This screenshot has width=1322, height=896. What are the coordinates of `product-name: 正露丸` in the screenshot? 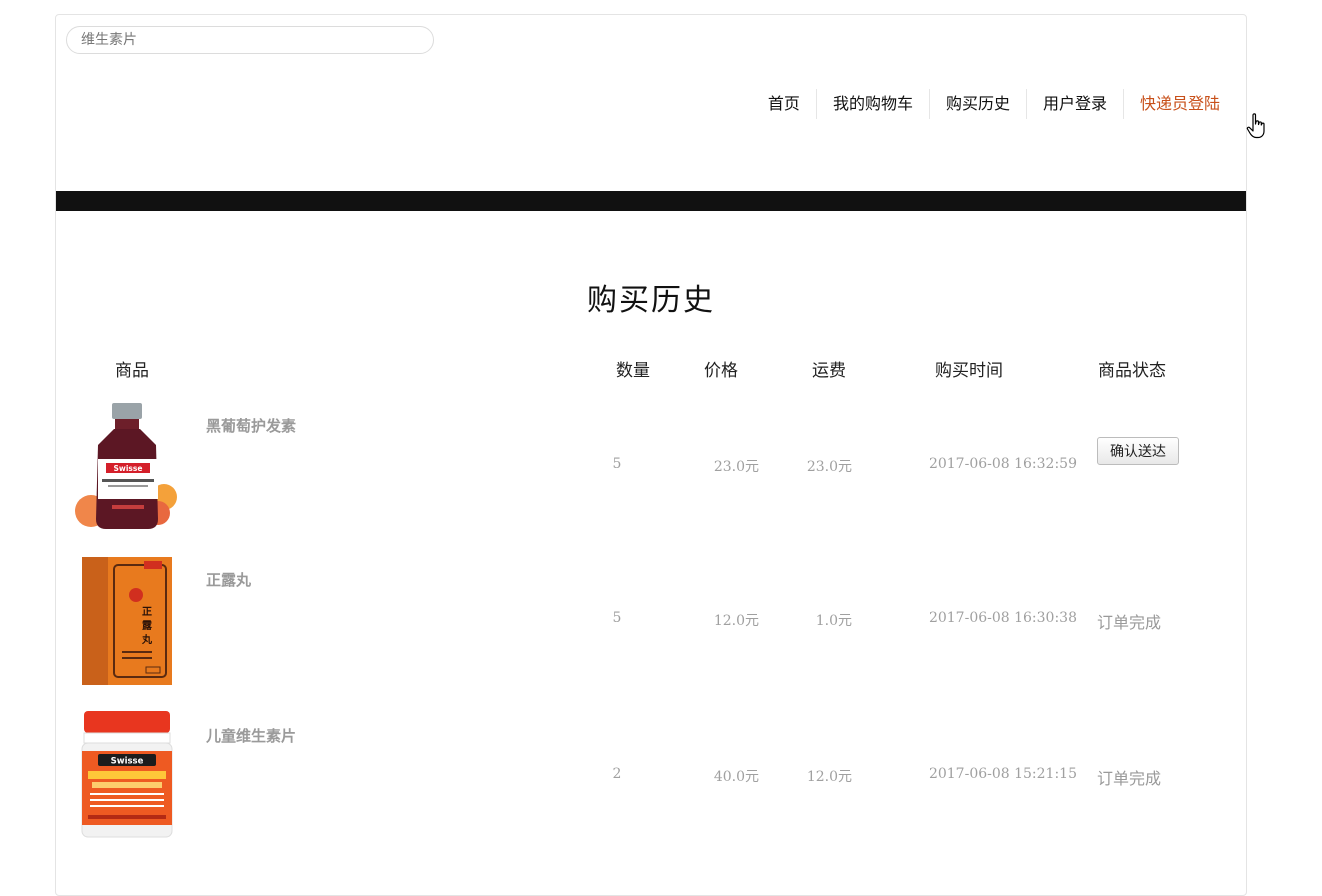 It's located at (228, 579).